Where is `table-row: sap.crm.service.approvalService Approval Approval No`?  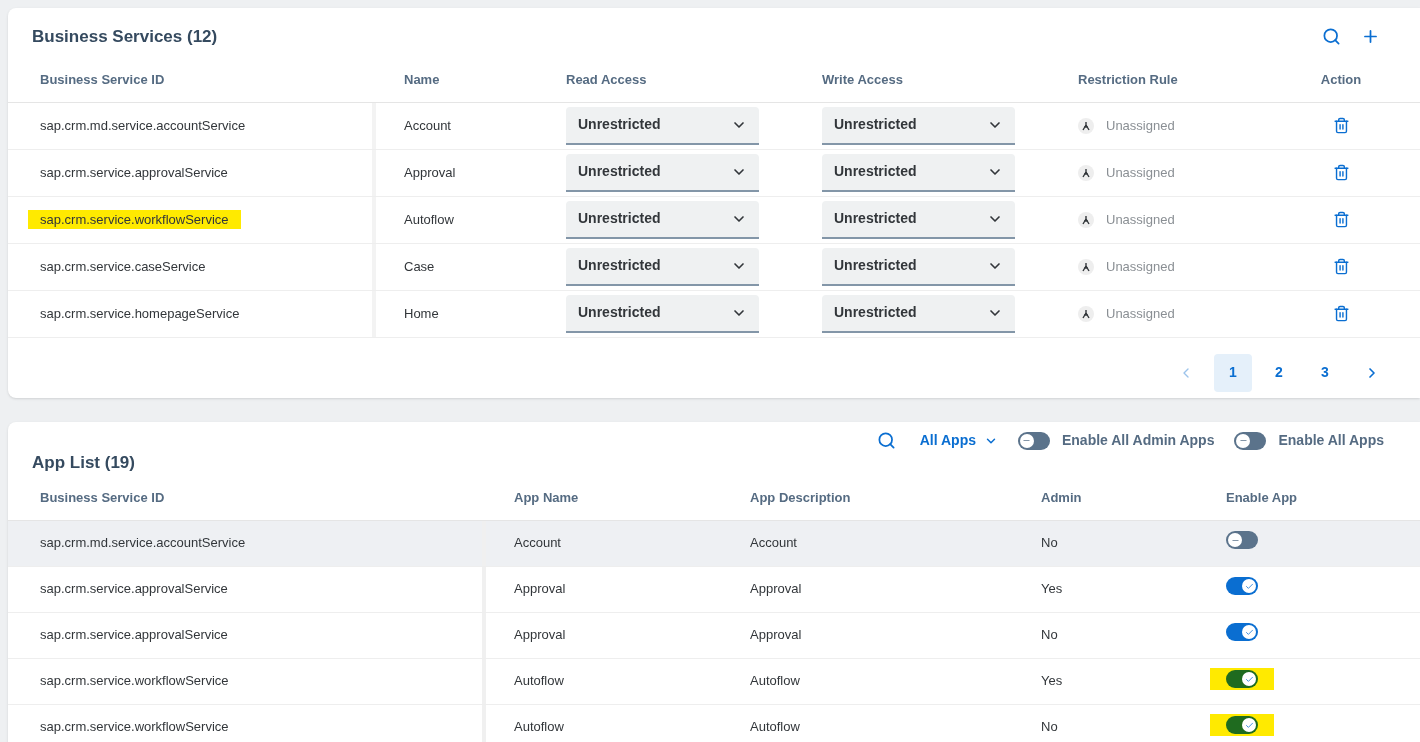 table-row: sap.crm.service.approvalService Approval Approval No is located at coordinates (714, 635).